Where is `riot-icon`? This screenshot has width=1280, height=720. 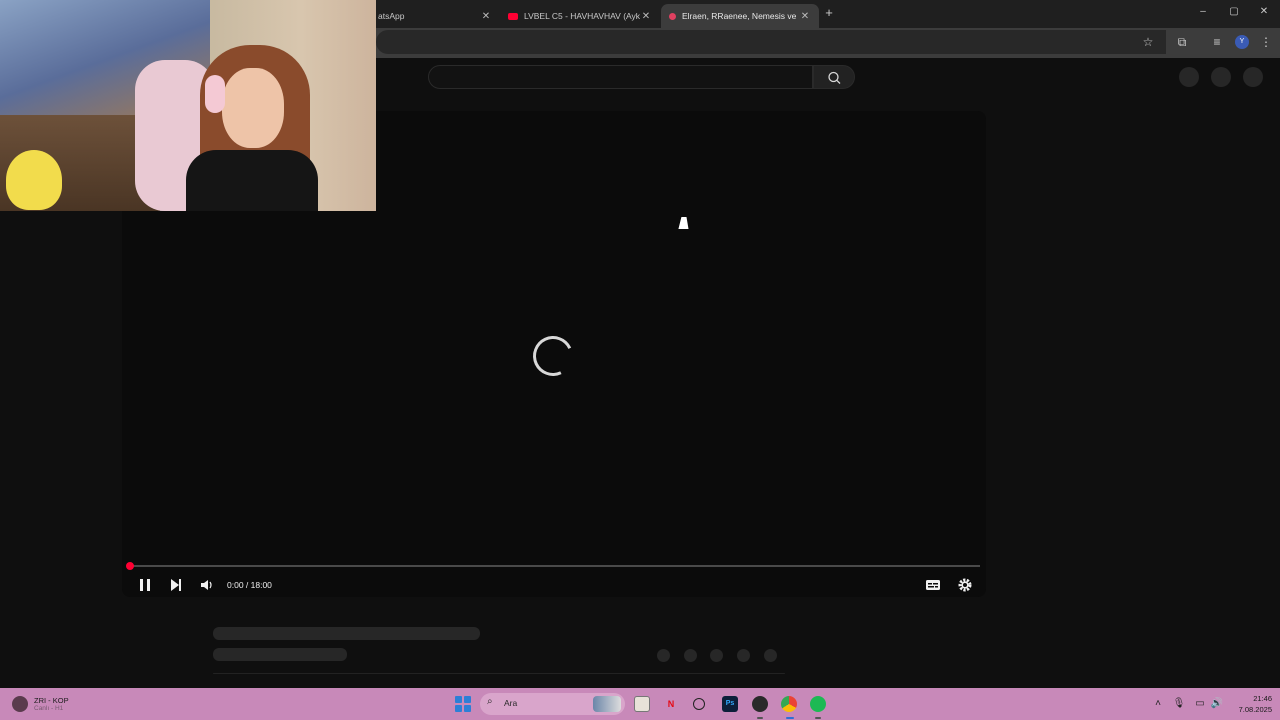 riot-icon is located at coordinates (760, 704).